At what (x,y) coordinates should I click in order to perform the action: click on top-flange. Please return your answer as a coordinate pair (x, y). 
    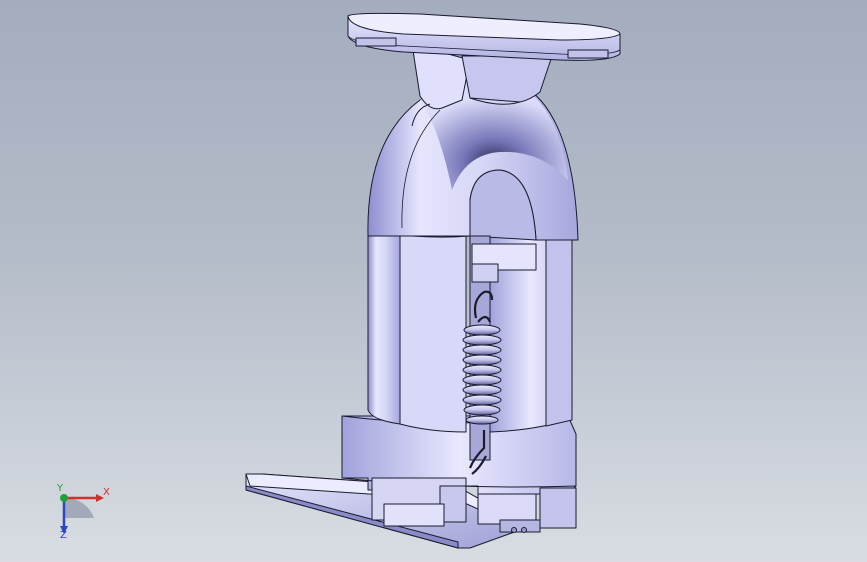
    Looking at the image, I should click on (484, 36).